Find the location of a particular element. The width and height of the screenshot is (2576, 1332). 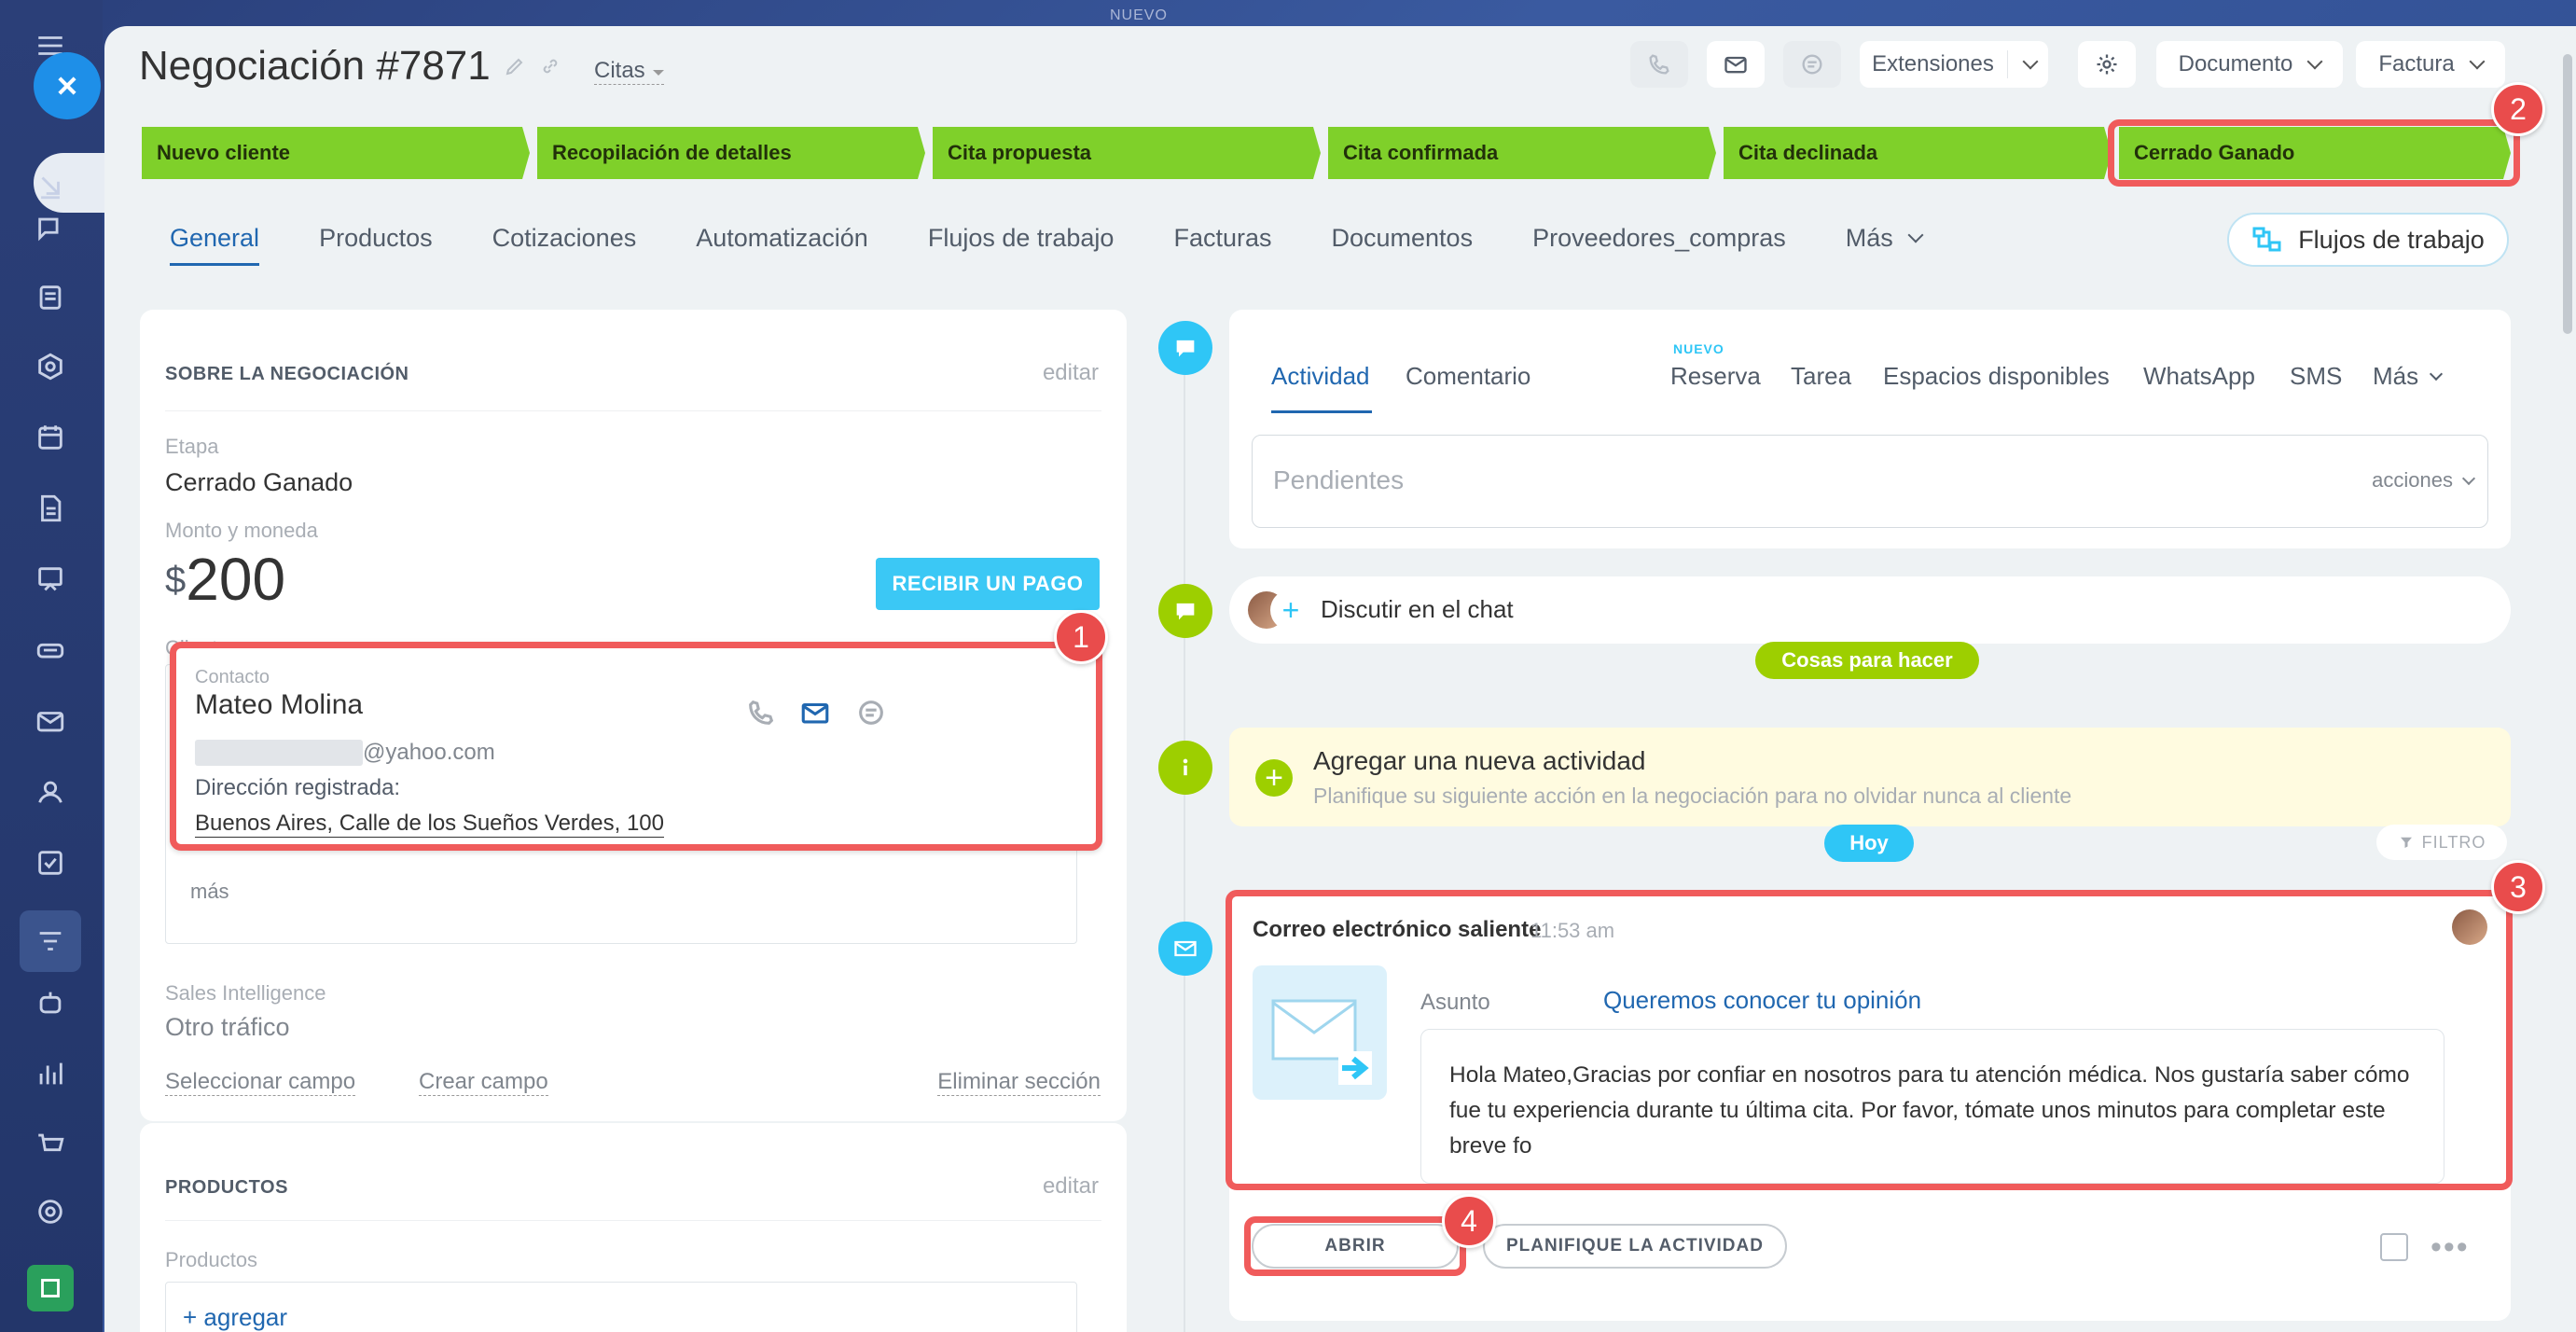

close-slider-button is located at coordinates (67, 85).